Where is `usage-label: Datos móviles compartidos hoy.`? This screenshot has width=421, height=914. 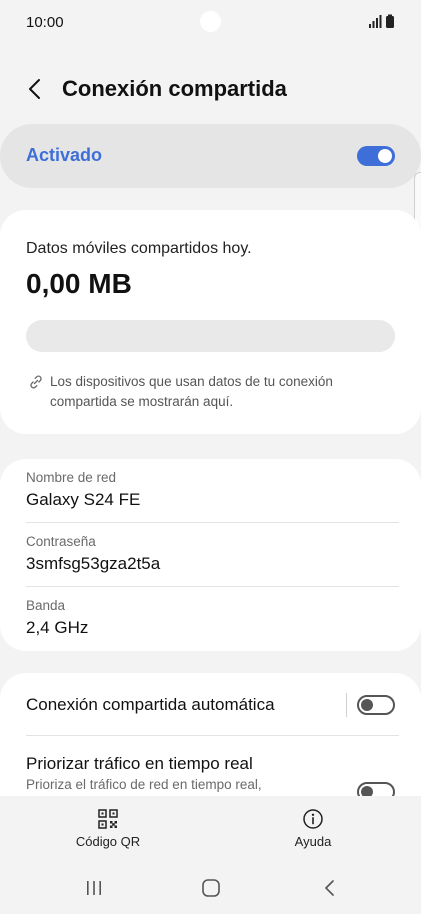 usage-label: Datos móviles compartidos hoy. is located at coordinates (139, 248).